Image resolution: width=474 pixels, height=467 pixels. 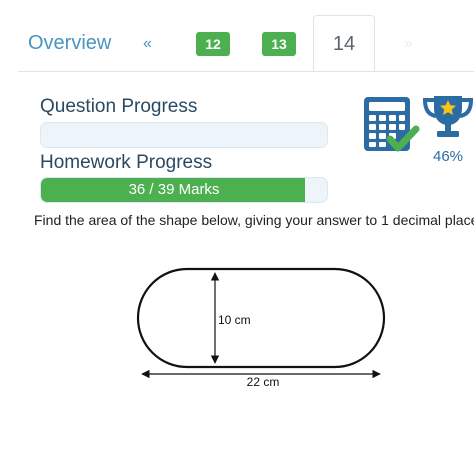 I want to click on question-badge-12: 12, so click(x=213, y=44).